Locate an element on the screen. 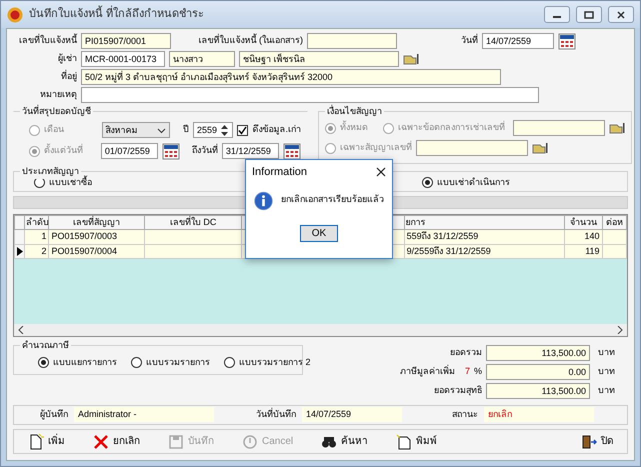  maximize-button is located at coordinates (589, 14).